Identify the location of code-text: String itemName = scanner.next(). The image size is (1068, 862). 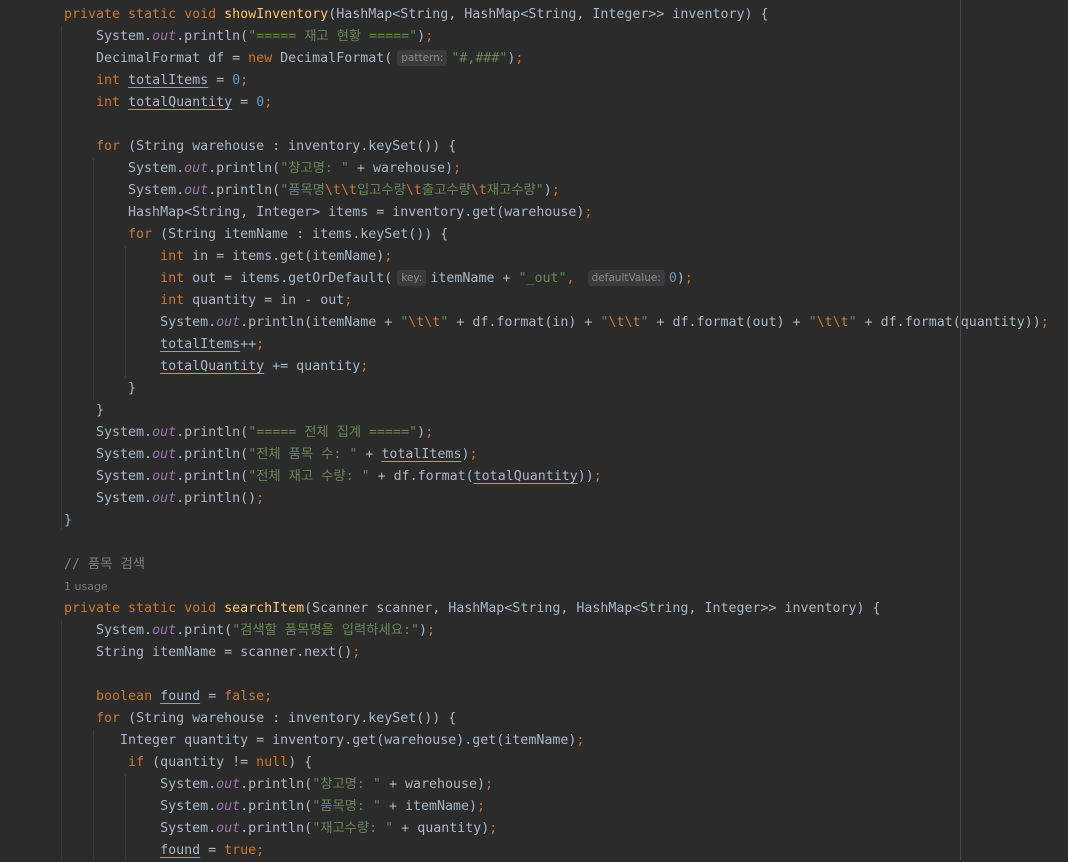
(208, 652).